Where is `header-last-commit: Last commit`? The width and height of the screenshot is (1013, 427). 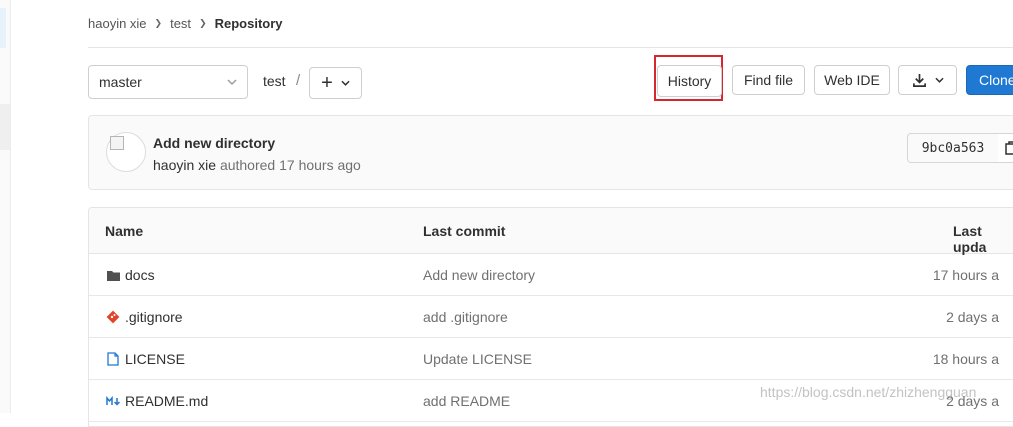 header-last-commit: Last commit is located at coordinates (464, 231).